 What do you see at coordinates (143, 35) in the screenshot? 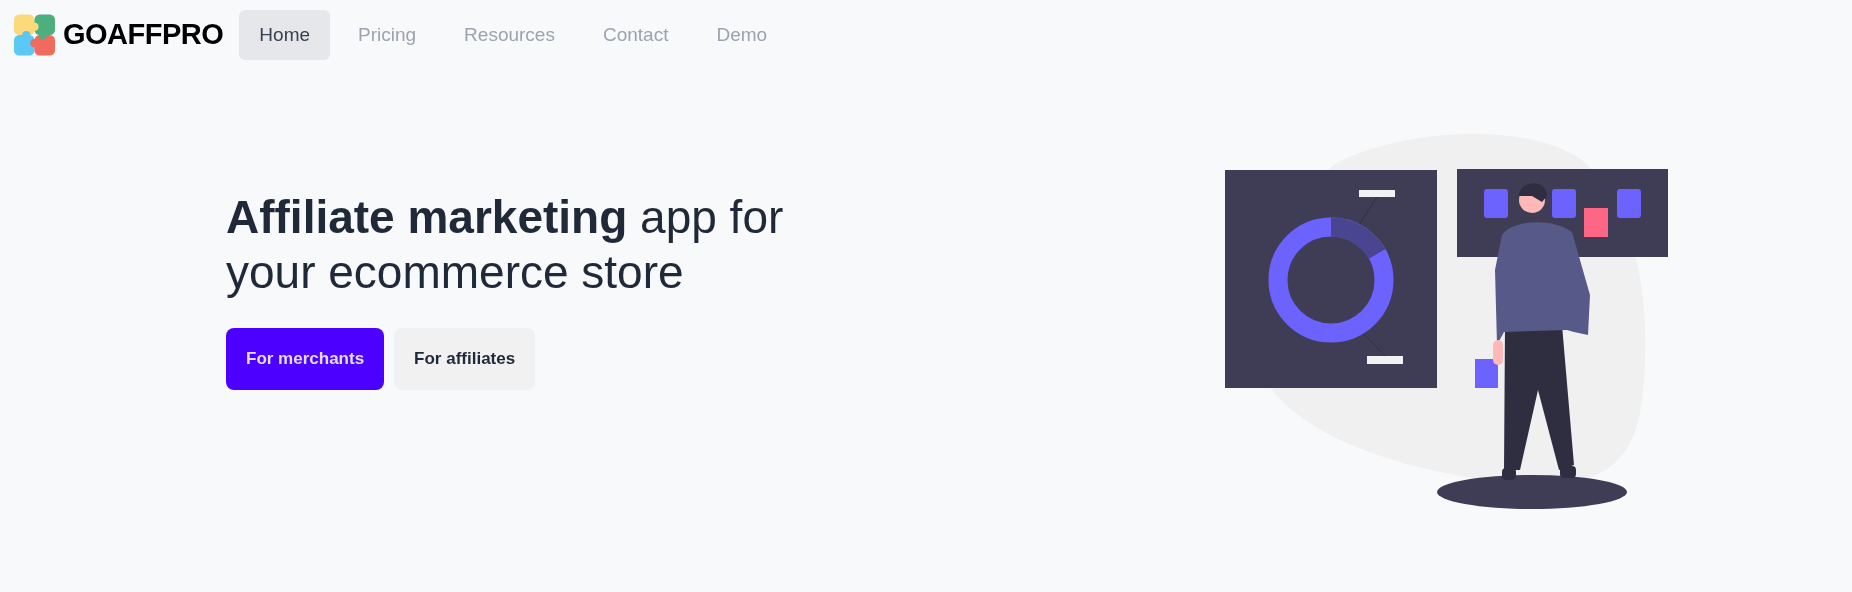
I see `brand-name: GOAFFPRO` at bounding box center [143, 35].